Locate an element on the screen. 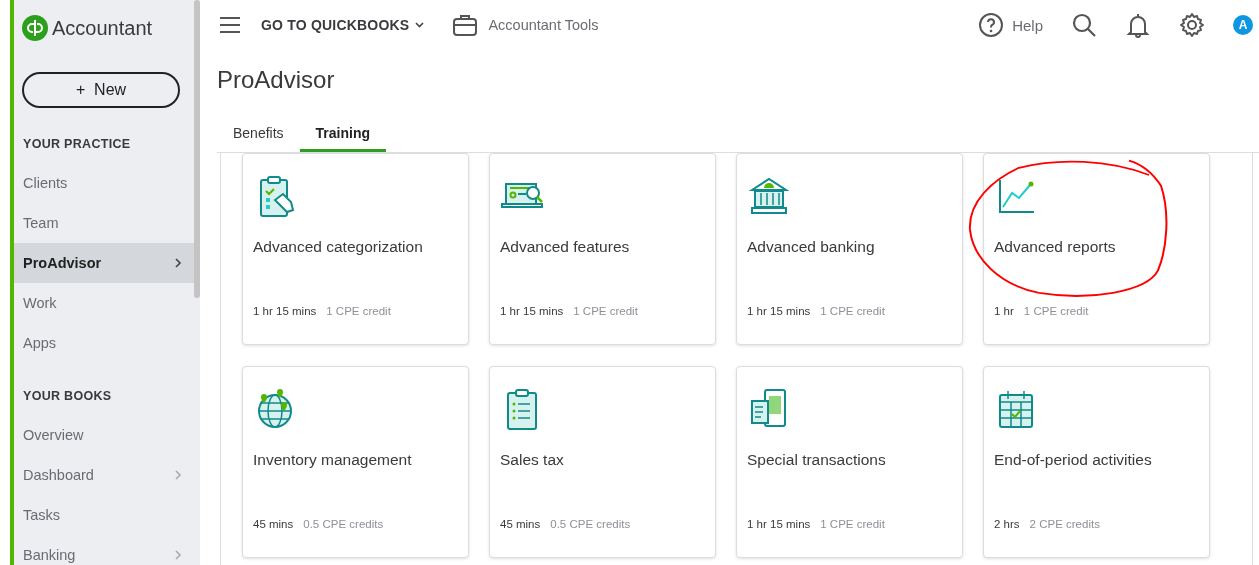 The image size is (1259, 565). course-title: Advanced categorization is located at coordinates (355, 249).